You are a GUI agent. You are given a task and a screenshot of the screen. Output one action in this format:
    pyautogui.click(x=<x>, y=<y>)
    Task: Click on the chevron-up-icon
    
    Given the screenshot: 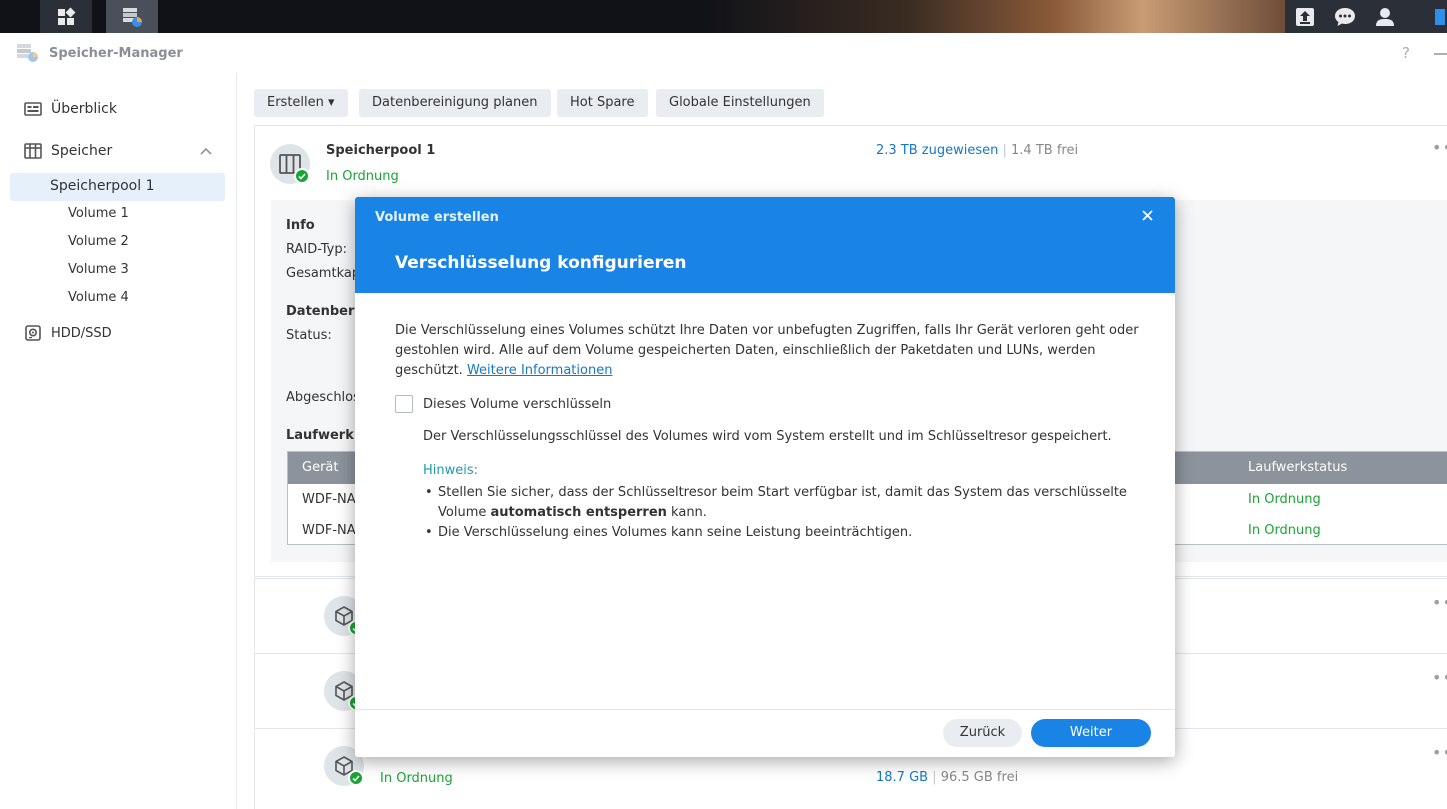 What is the action you would take?
    pyautogui.click(x=206, y=151)
    